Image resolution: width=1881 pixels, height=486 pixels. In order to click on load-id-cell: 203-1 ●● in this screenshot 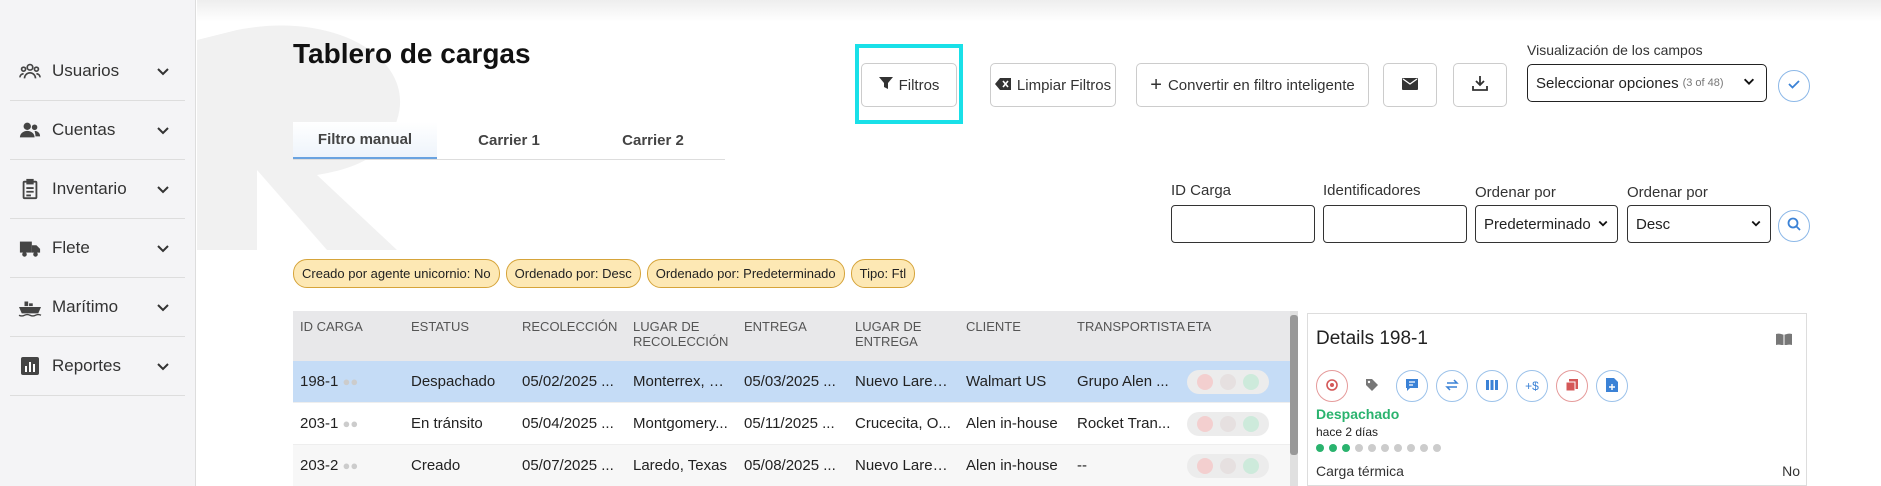, I will do `click(348, 423)`.